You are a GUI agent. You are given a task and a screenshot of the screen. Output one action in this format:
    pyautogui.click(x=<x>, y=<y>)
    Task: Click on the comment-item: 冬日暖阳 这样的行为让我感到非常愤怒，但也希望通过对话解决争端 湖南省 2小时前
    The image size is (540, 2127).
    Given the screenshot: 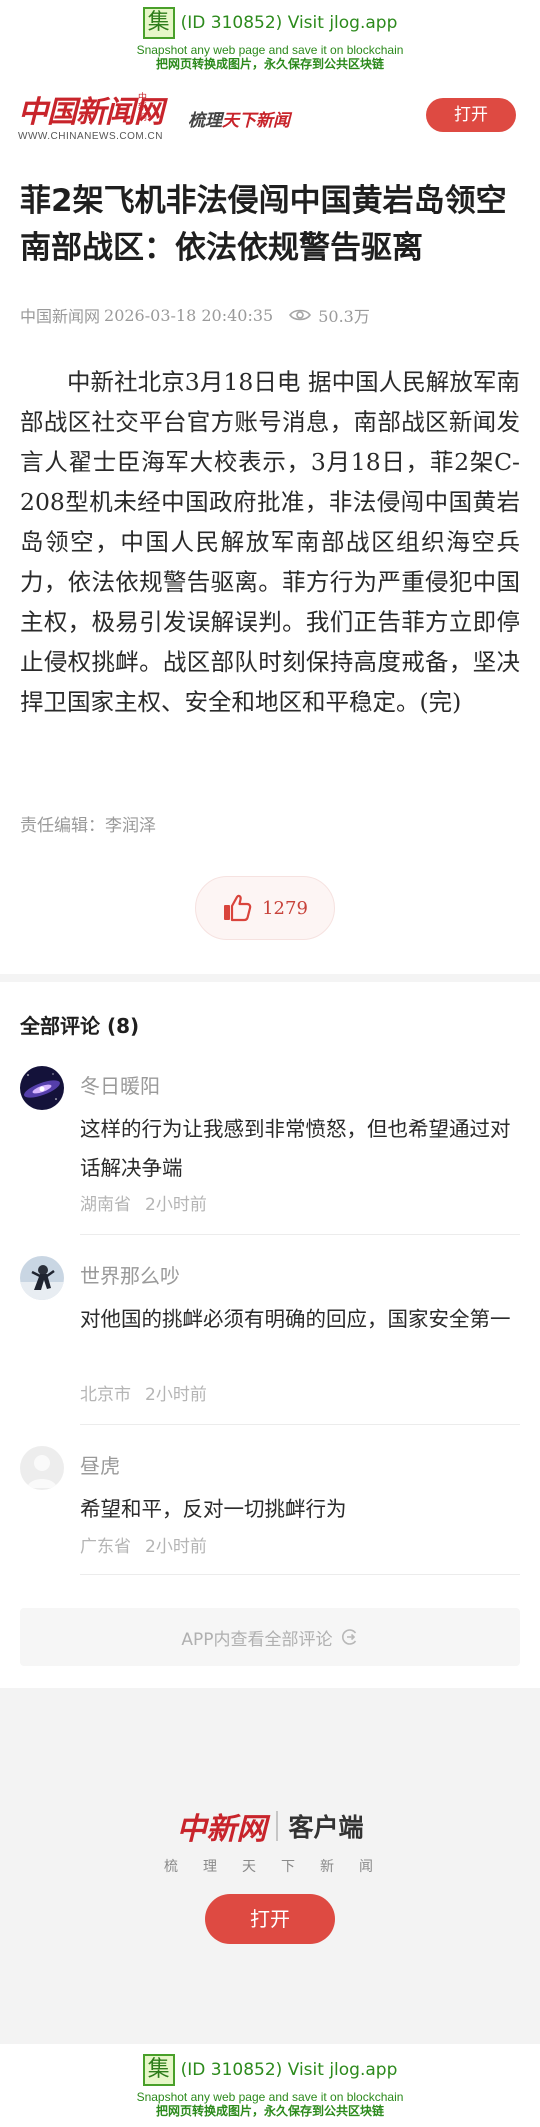 What is the action you would take?
    pyautogui.click(x=270, y=1151)
    